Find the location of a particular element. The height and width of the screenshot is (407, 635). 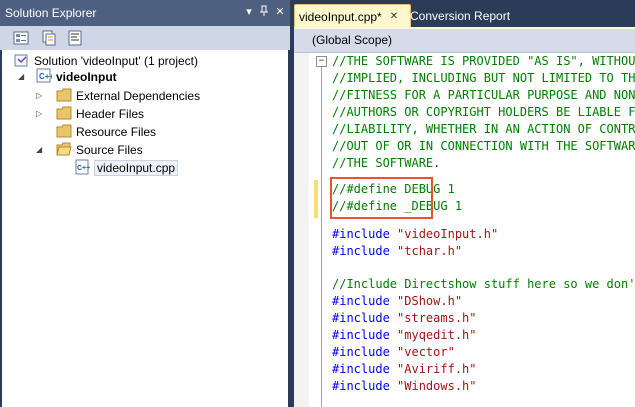

tree-item-label: videoInput is located at coordinates (86, 77).